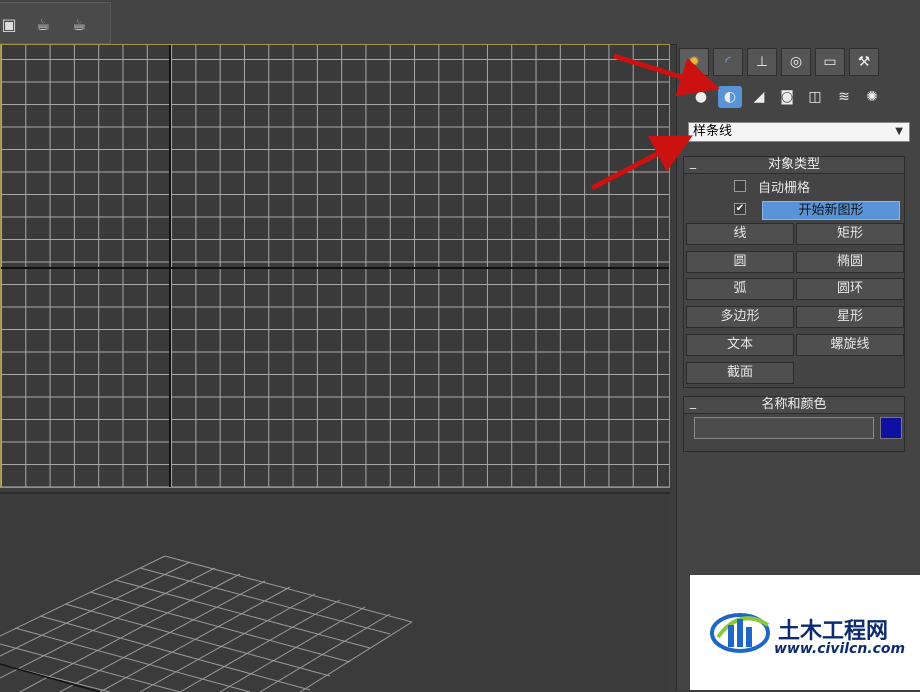  What do you see at coordinates (641, 163) in the screenshot?
I see `arrow-to-dropdown` at bounding box center [641, 163].